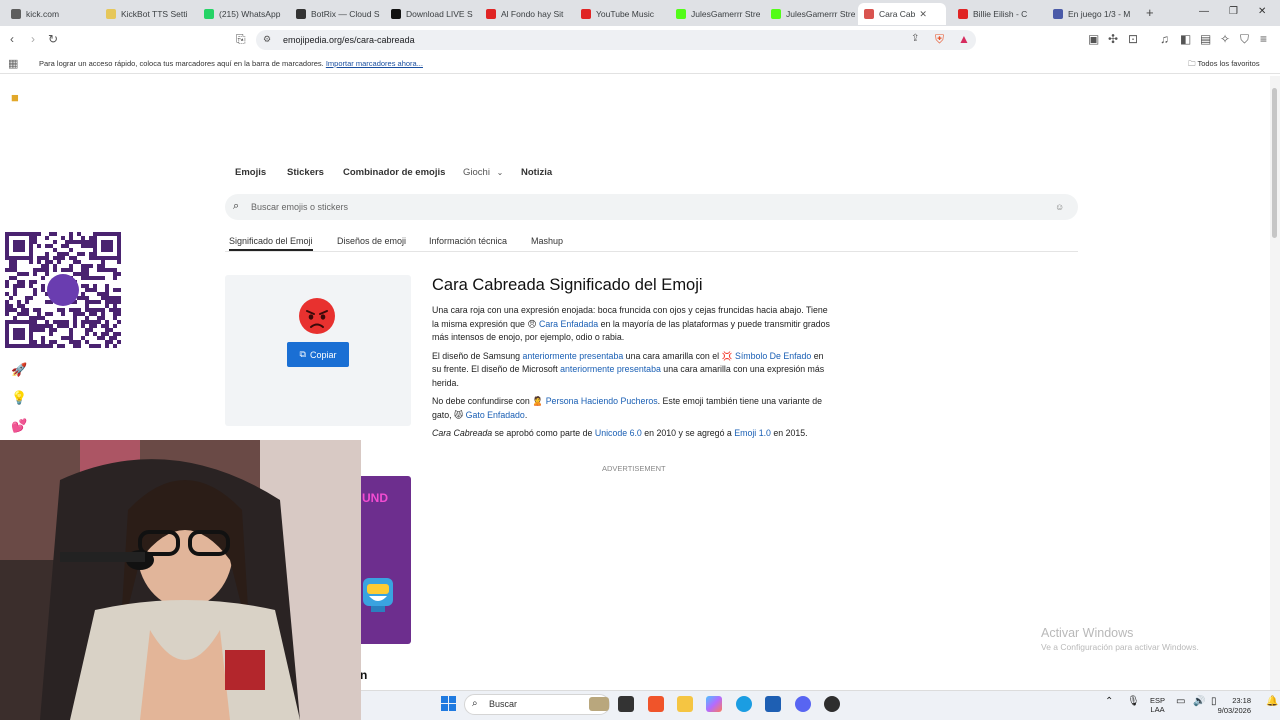 This screenshot has height=720, width=1280. What do you see at coordinates (1180, 701) in the screenshot?
I see `network-icon: ▭` at bounding box center [1180, 701].